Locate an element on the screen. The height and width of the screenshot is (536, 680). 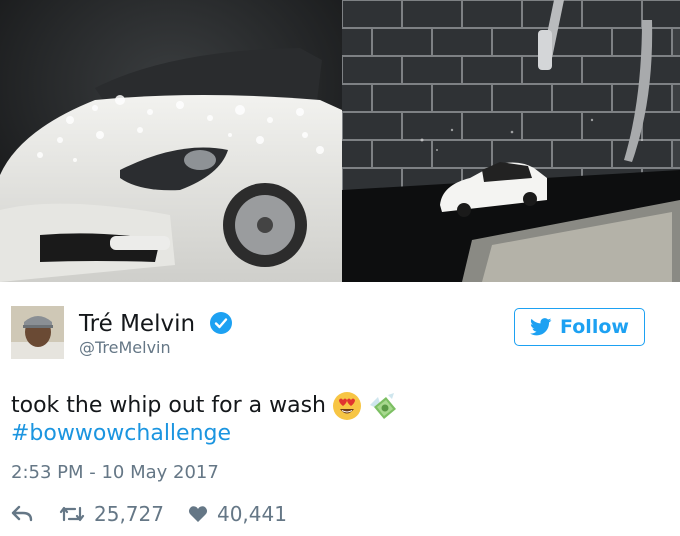
heart-icon is located at coordinates (198, 514).